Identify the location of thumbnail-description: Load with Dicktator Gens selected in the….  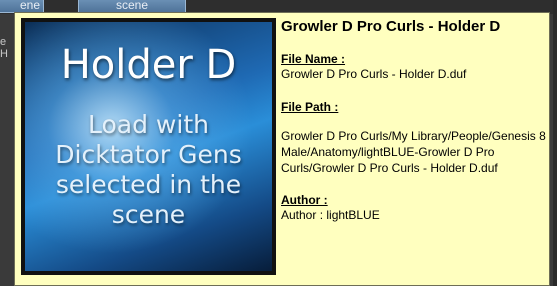
(148, 169).